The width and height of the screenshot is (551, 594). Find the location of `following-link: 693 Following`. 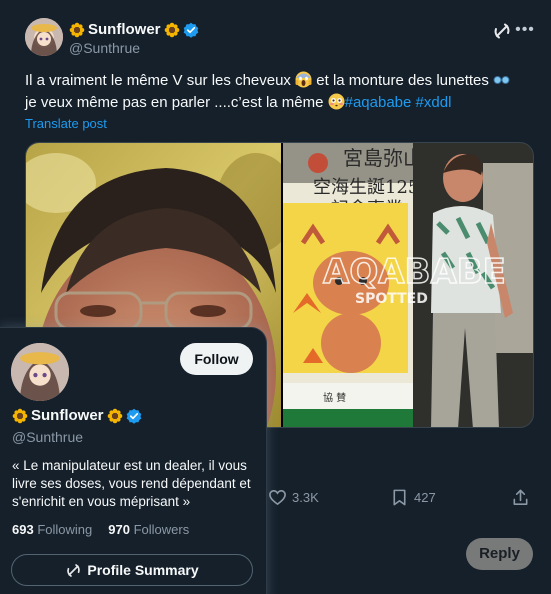

following-link: 693 Following is located at coordinates (52, 529).